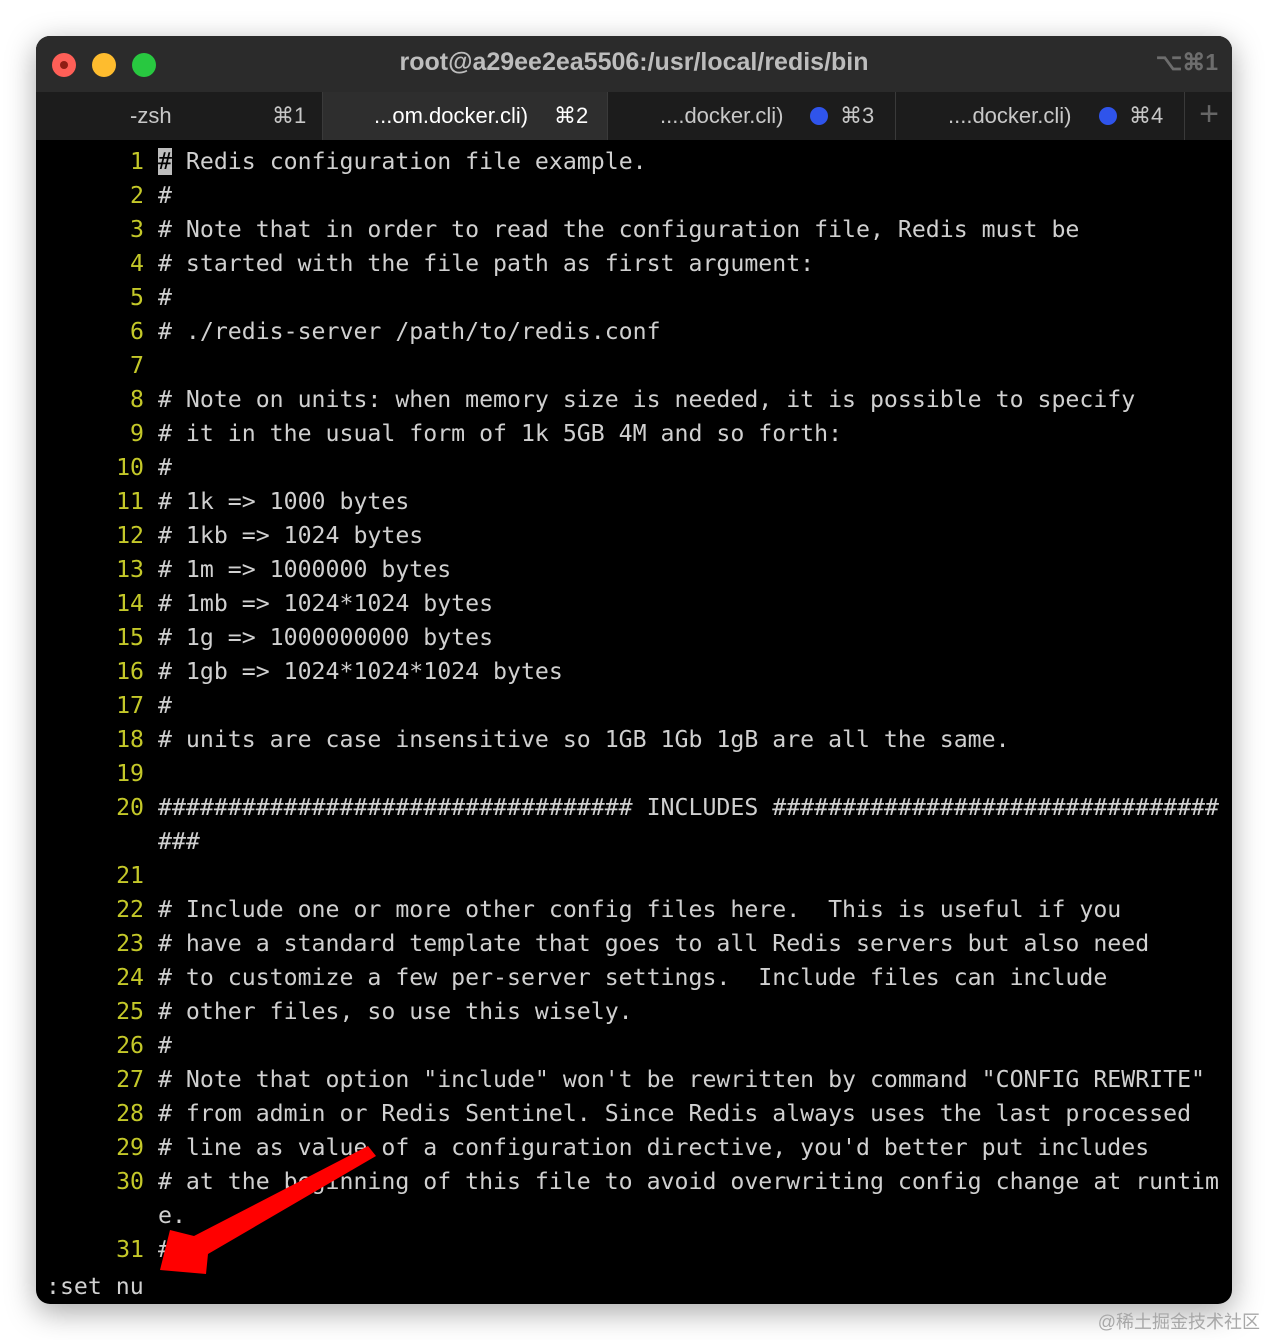 Image resolution: width=1268 pixels, height=1340 pixels. What do you see at coordinates (130, 569) in the screenshot?
I see `line-number: 13` at bounding box center [130, 569].